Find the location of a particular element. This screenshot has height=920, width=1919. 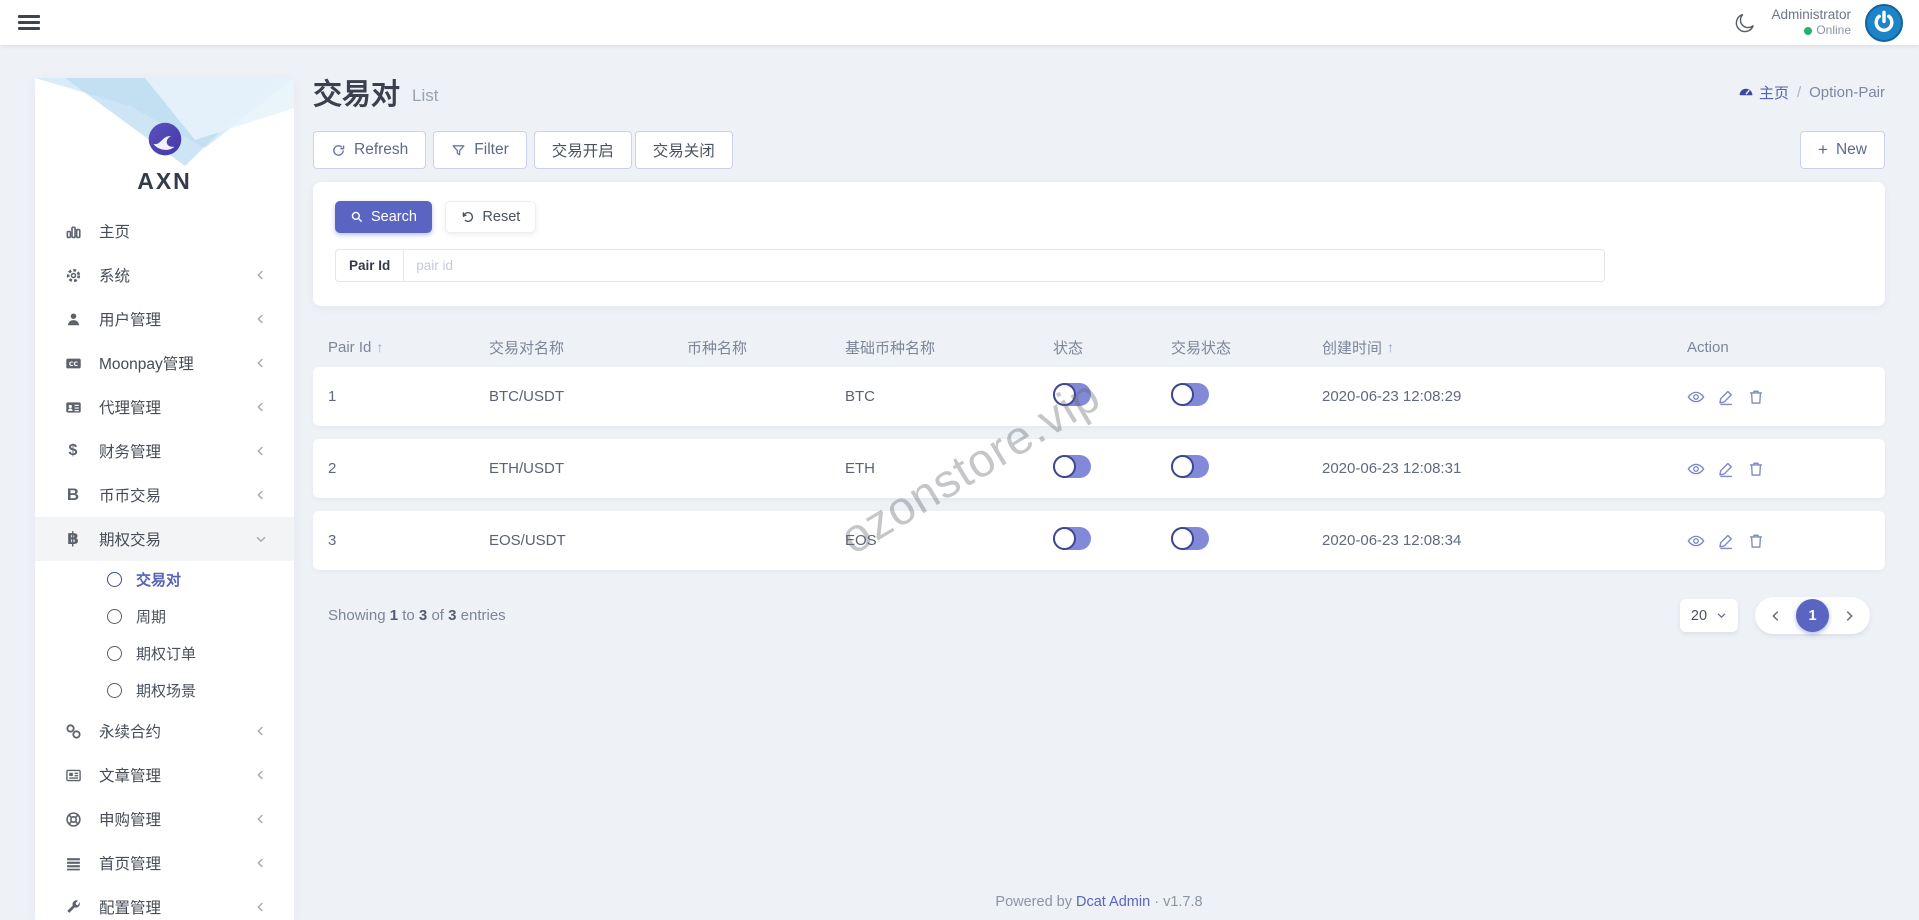

page-title: 交易对 is located at coordinates (357, 95).